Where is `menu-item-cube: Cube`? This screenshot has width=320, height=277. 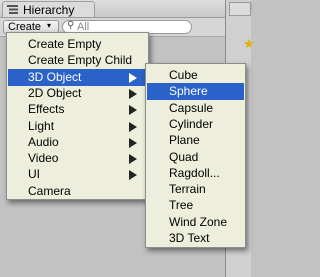 menu-item-cube: Cube is located at coordinates (195, 75).